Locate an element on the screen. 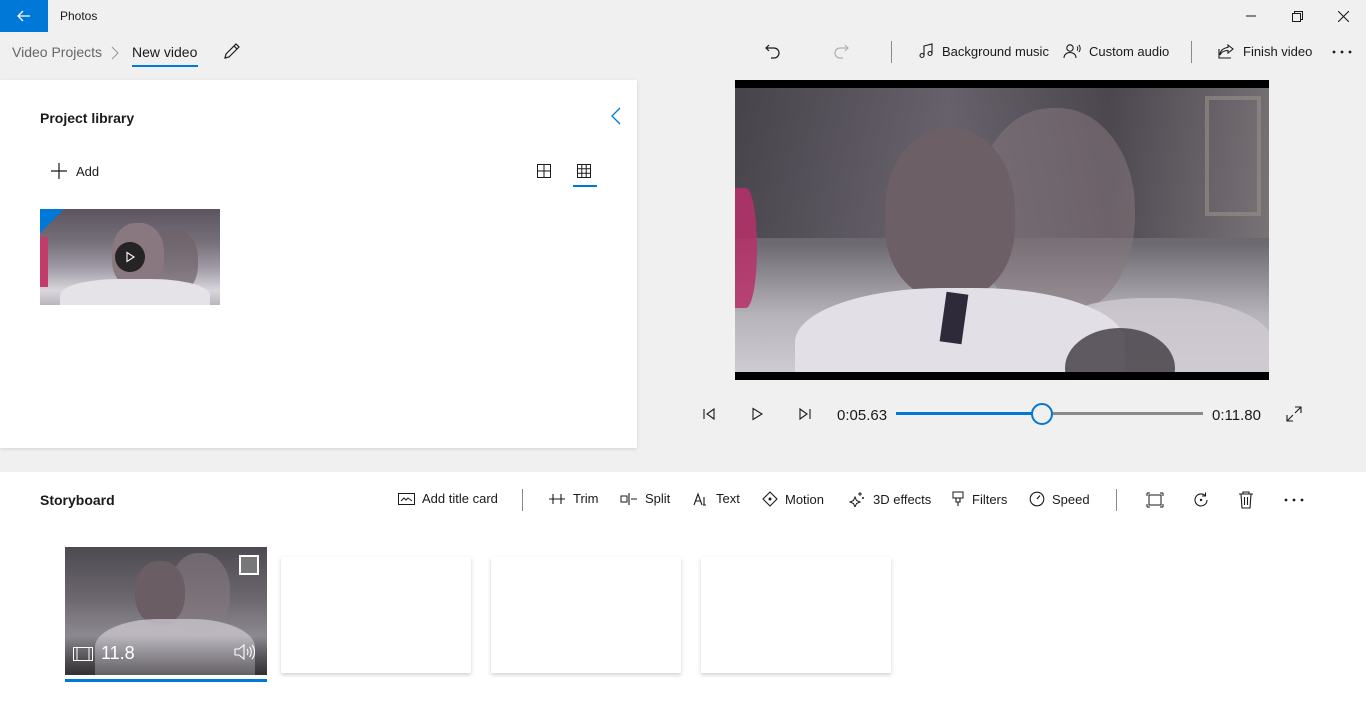  small-thumbnails-view-button is located at coordinates (584, 171).